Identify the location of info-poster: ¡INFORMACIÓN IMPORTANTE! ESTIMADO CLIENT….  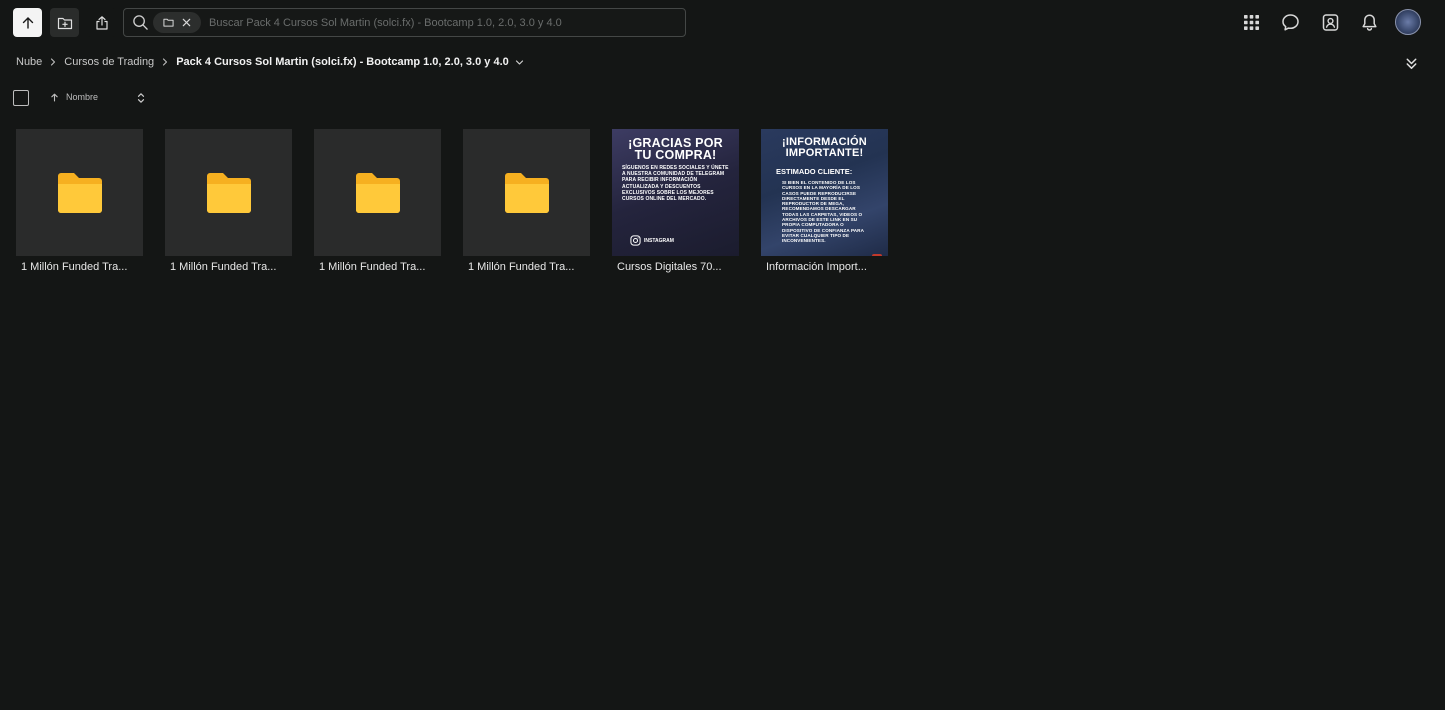
(824, 192).